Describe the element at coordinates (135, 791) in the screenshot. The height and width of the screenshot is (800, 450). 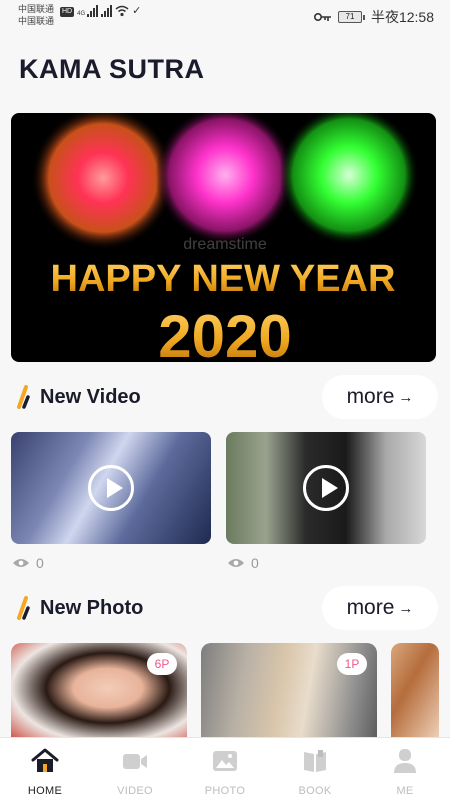
I see `nav-label: VIDEO` at that location.